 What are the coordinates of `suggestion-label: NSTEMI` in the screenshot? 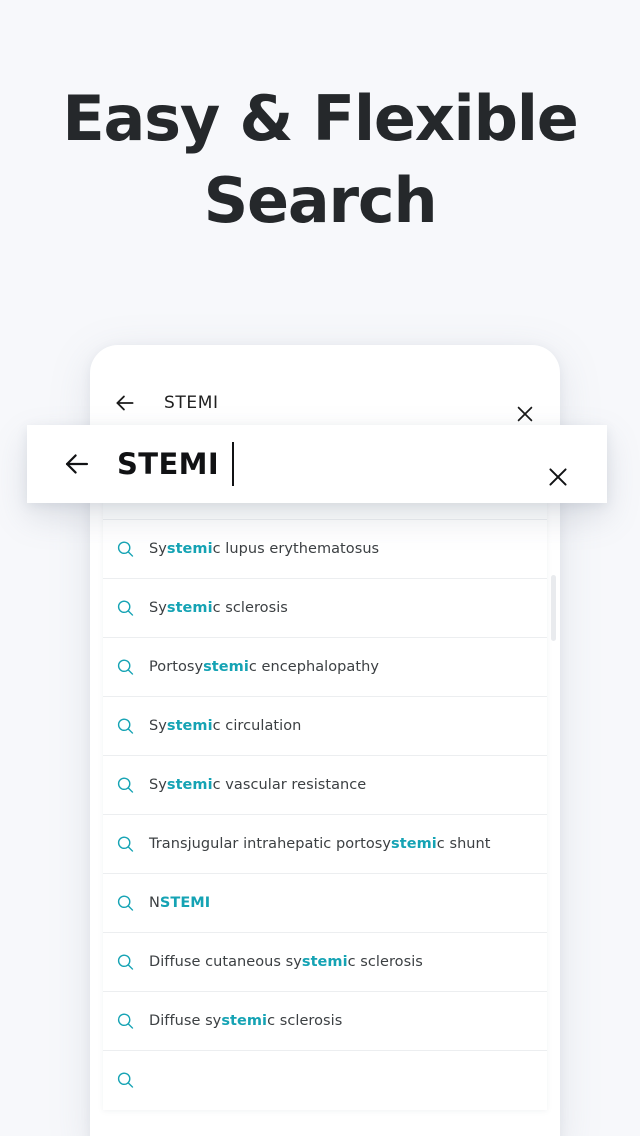 It's located at (180, 903).